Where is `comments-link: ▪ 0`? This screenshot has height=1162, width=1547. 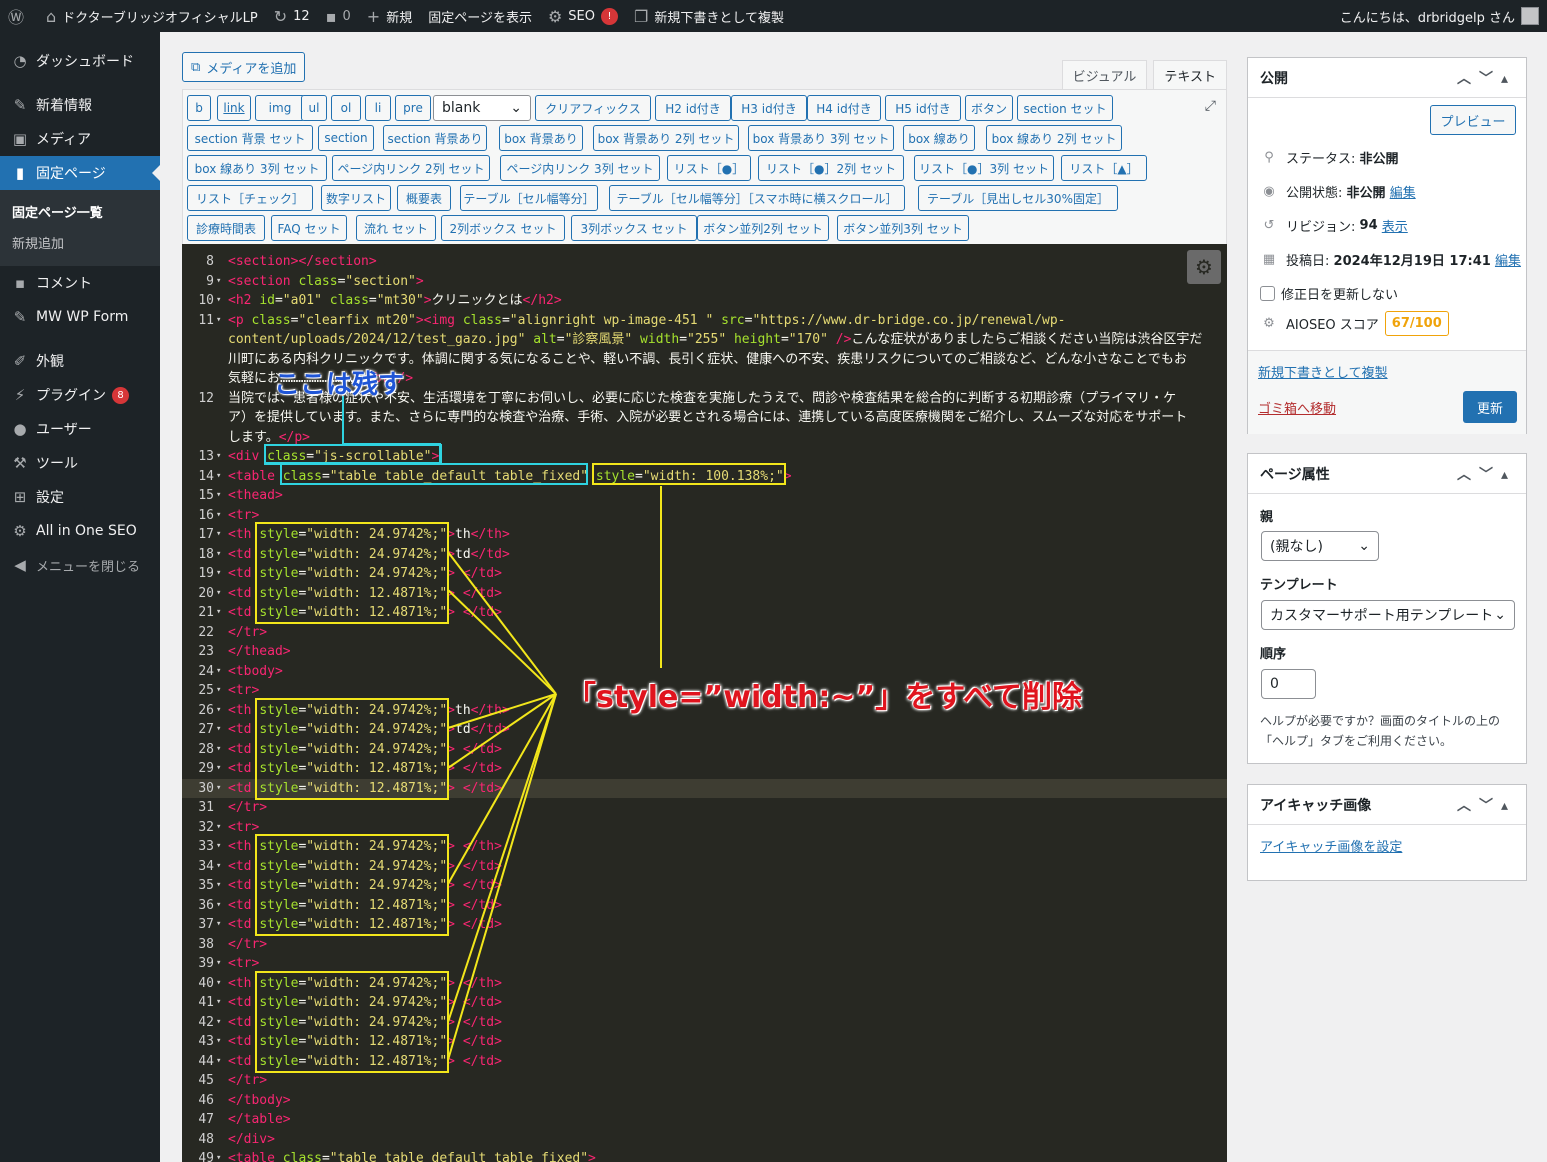
comments-link: ▪ 0 is located at coordinates (338, 16).